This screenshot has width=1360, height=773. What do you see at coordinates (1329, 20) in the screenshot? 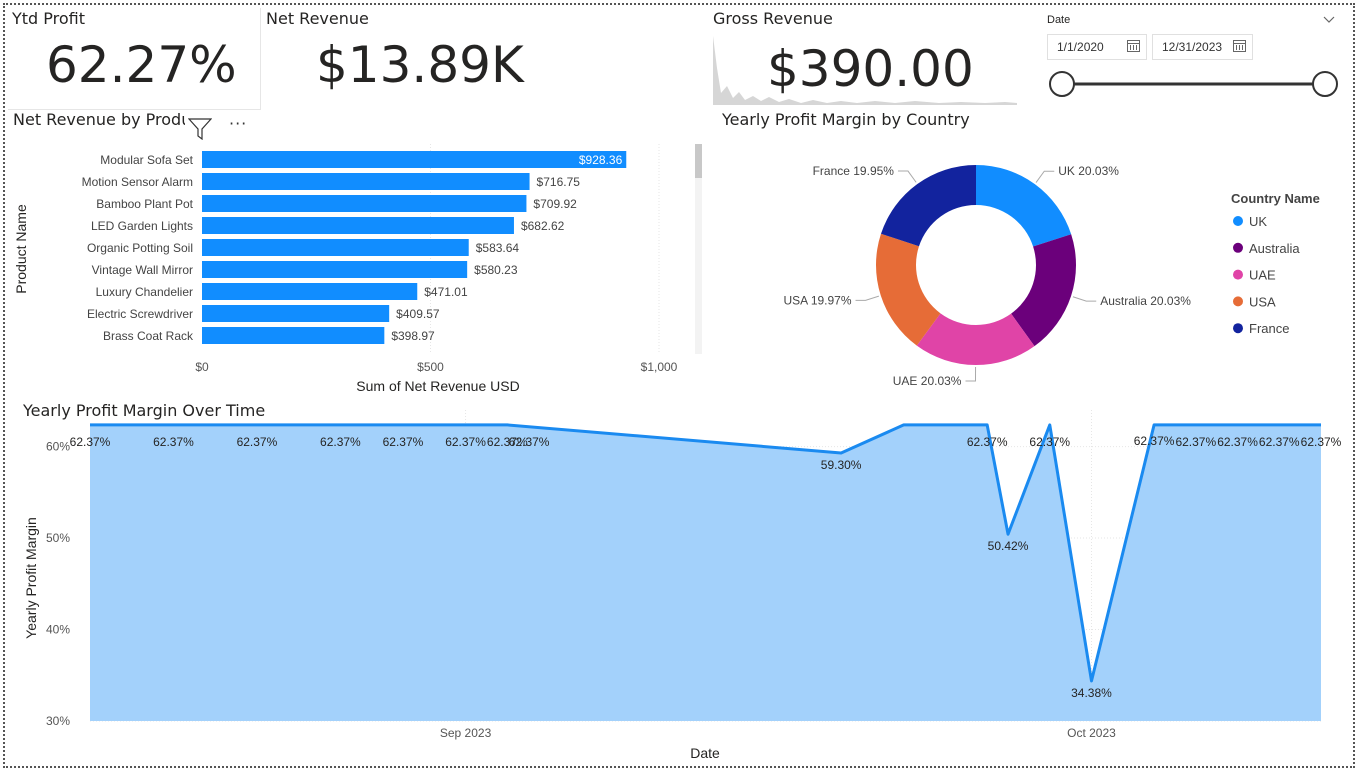
I see `chevron-down-icon` at bounding box center [1329, 20].